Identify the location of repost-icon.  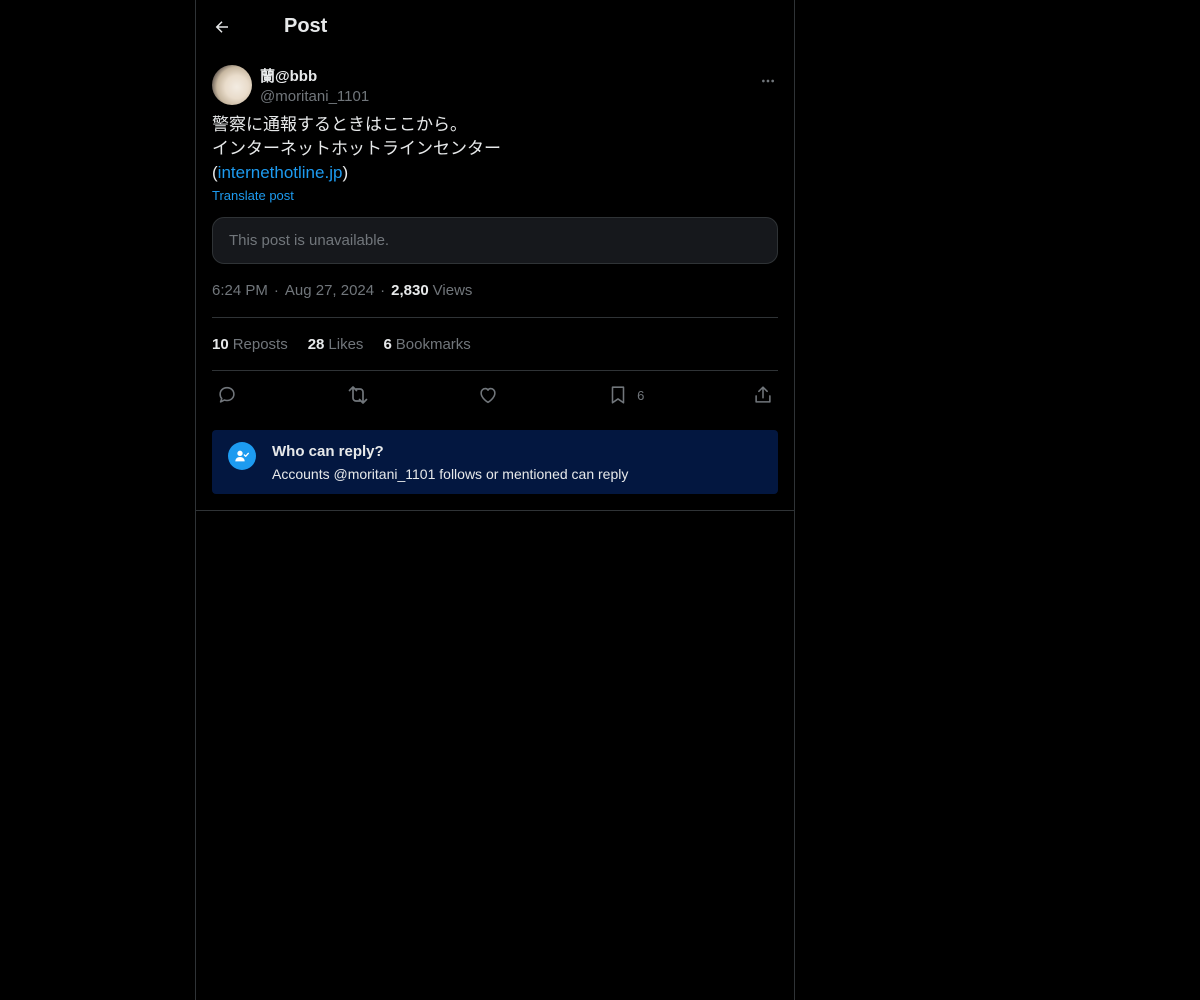
(358, 395).